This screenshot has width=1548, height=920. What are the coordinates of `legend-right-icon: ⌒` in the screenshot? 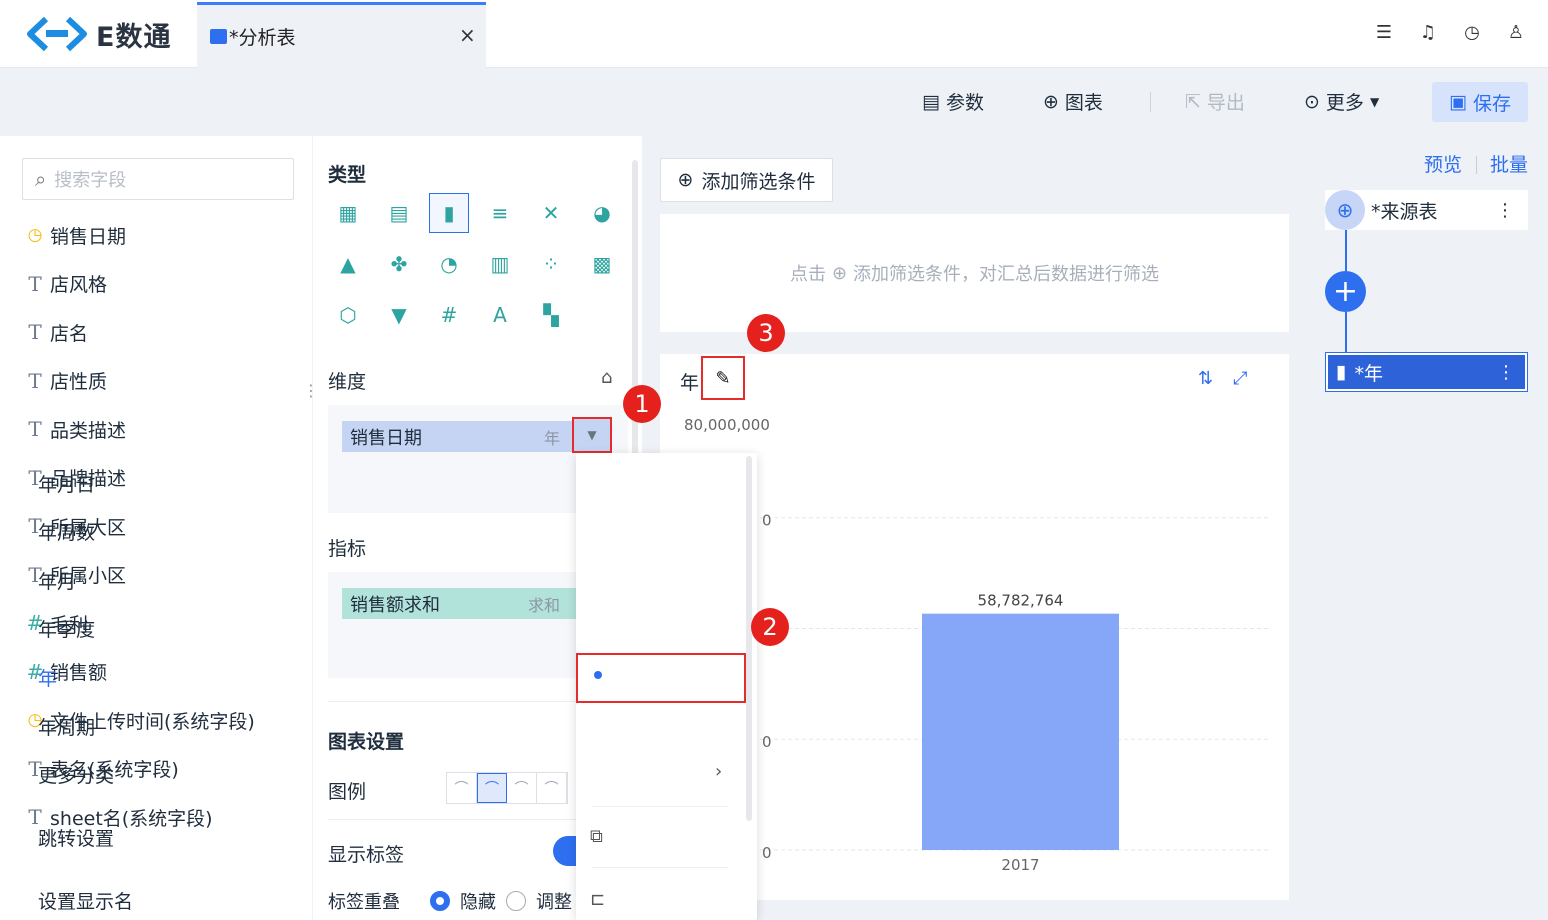 It's located at (492, 788).